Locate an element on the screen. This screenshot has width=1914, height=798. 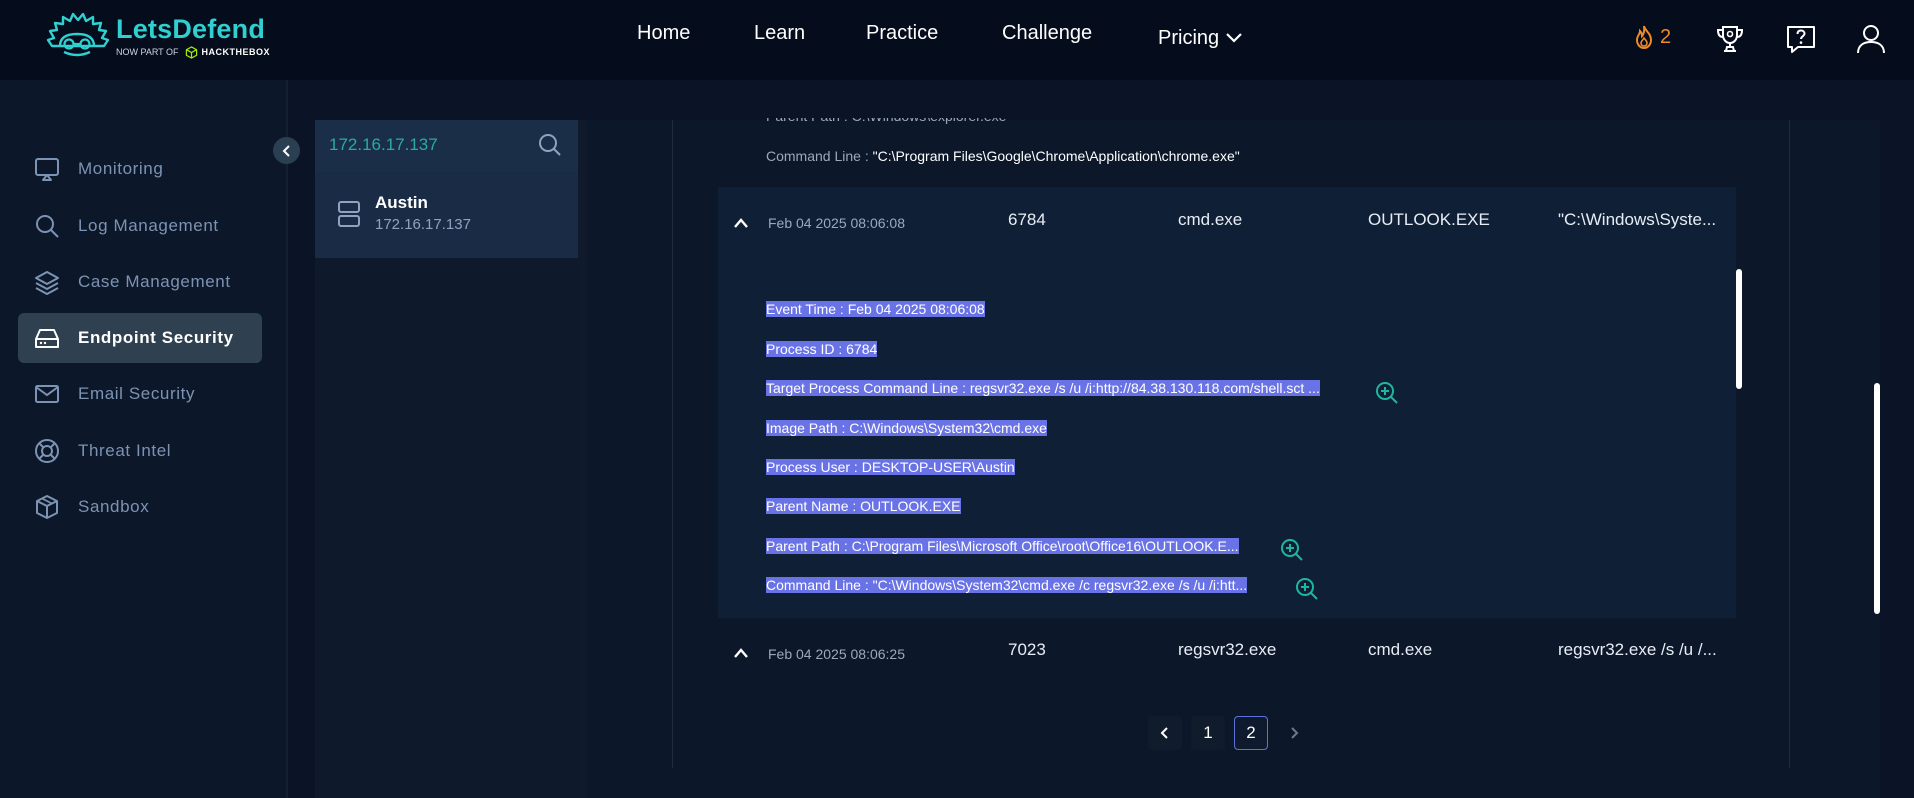
sidebar-collapse-button is located at coordinates (286, 150).